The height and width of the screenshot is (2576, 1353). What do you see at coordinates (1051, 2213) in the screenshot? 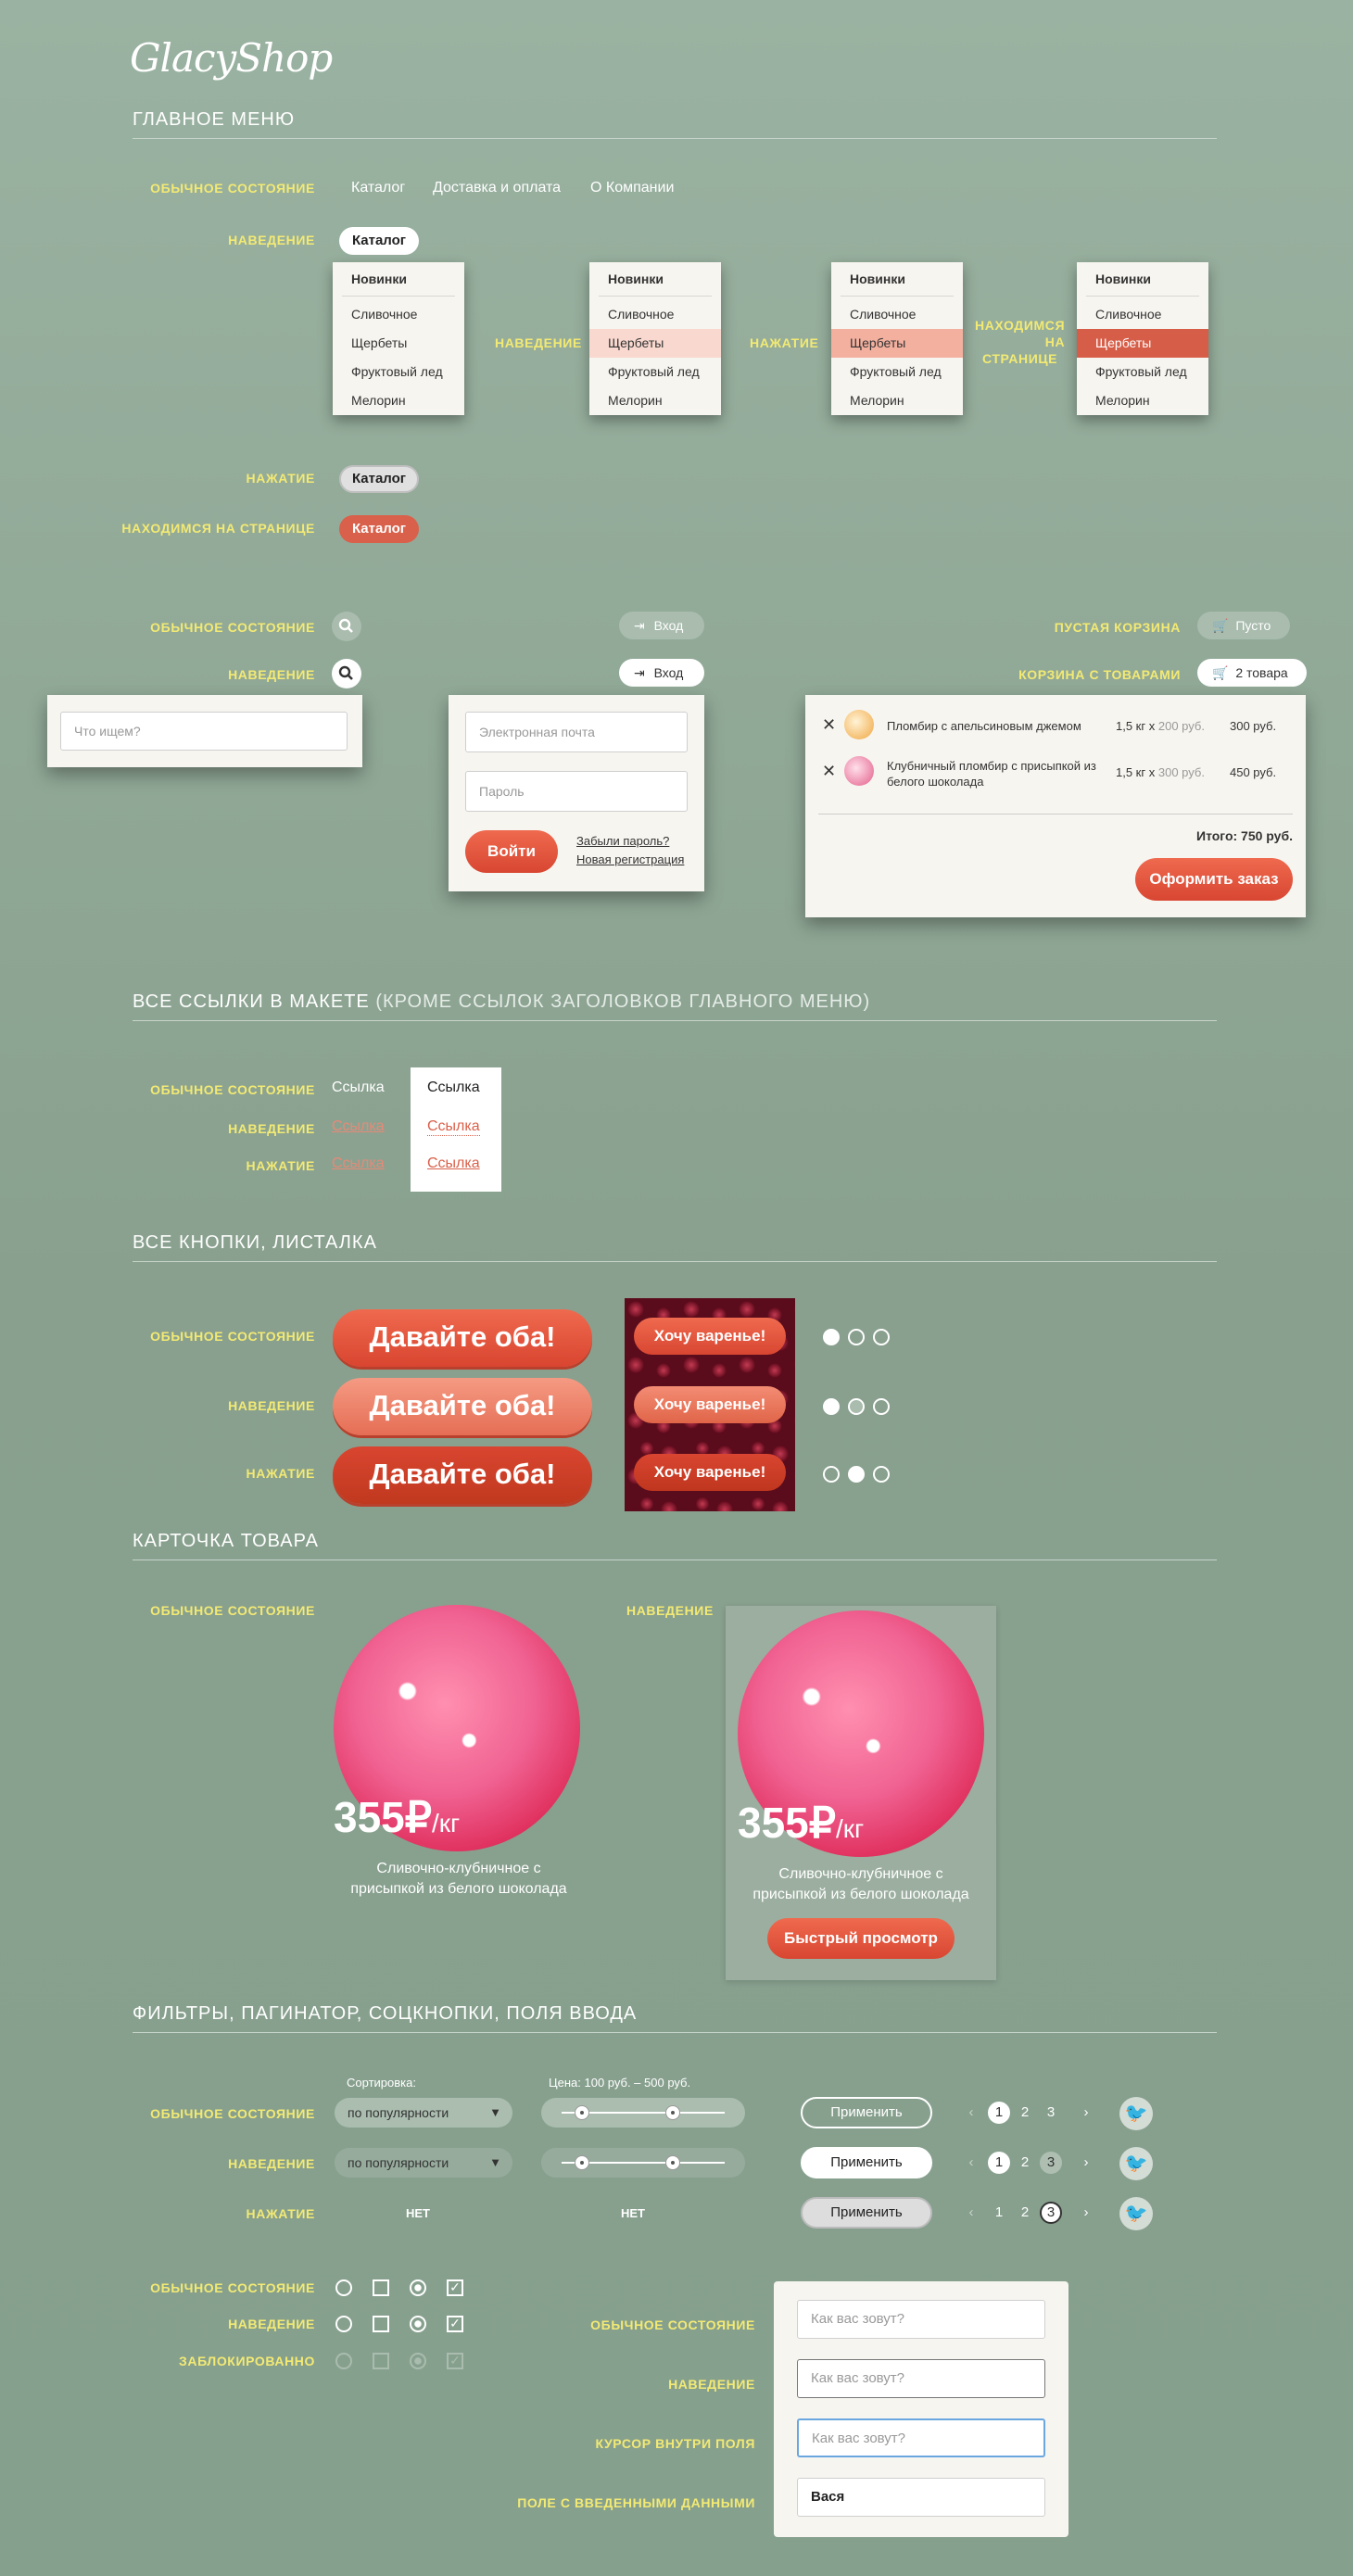
I see `pager-page-pressed: 3` at bounding box center [1051, 2213].